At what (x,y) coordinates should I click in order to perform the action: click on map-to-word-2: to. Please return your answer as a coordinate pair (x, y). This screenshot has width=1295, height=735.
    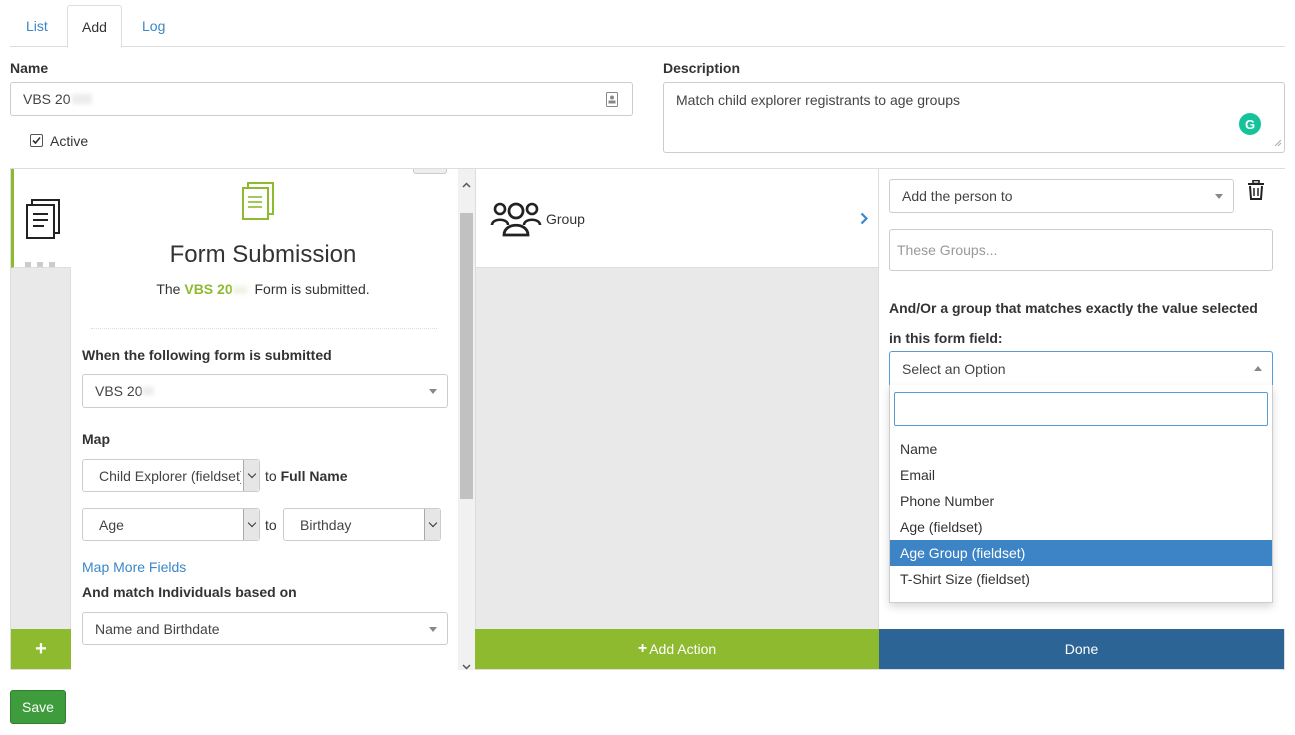
    Looking at the image, I should click on (271, 525).